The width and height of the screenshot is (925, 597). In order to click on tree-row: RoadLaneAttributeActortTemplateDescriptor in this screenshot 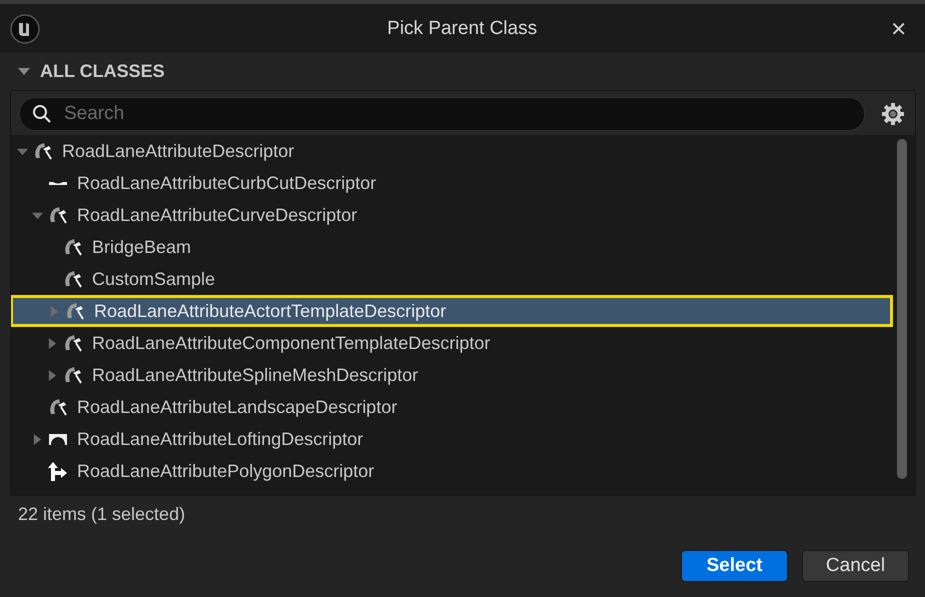, I will do `click(452, 311)`.